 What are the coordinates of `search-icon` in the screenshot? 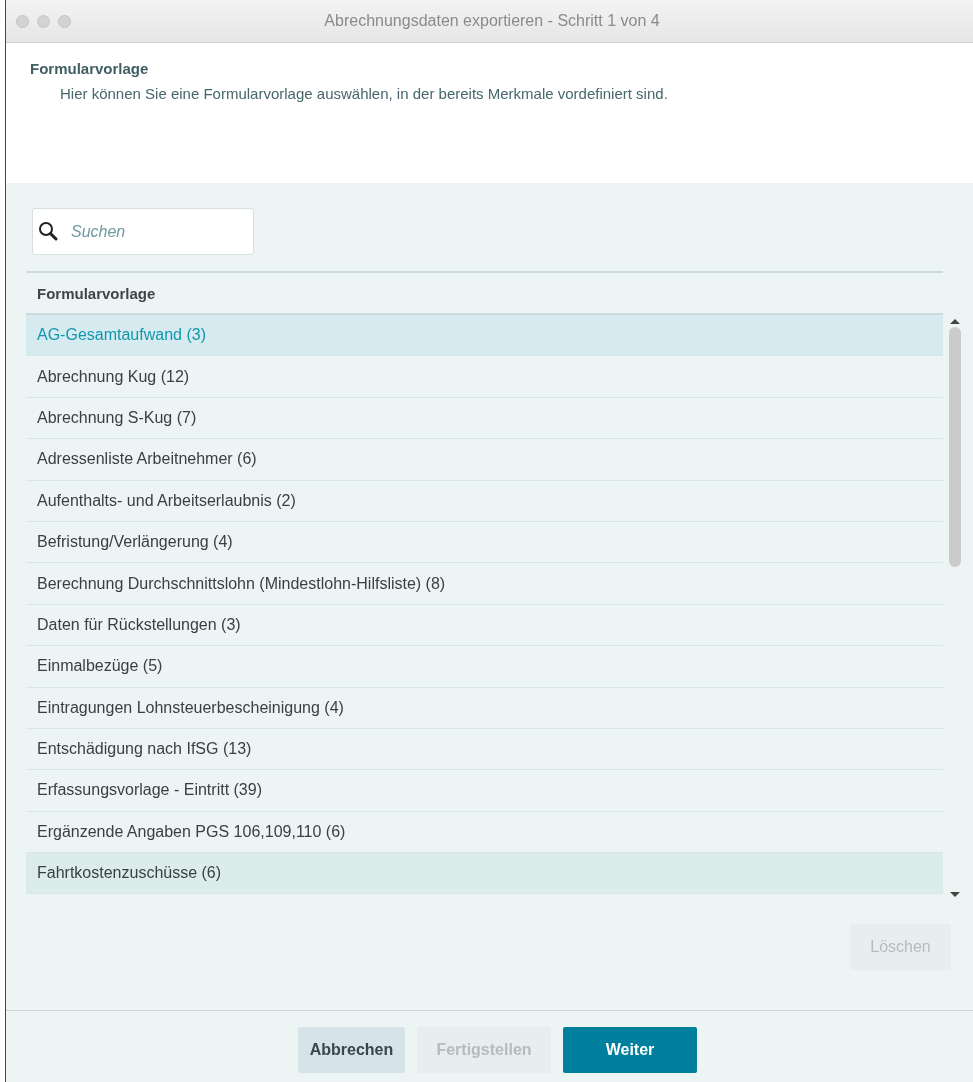 It's located at (48, 231).